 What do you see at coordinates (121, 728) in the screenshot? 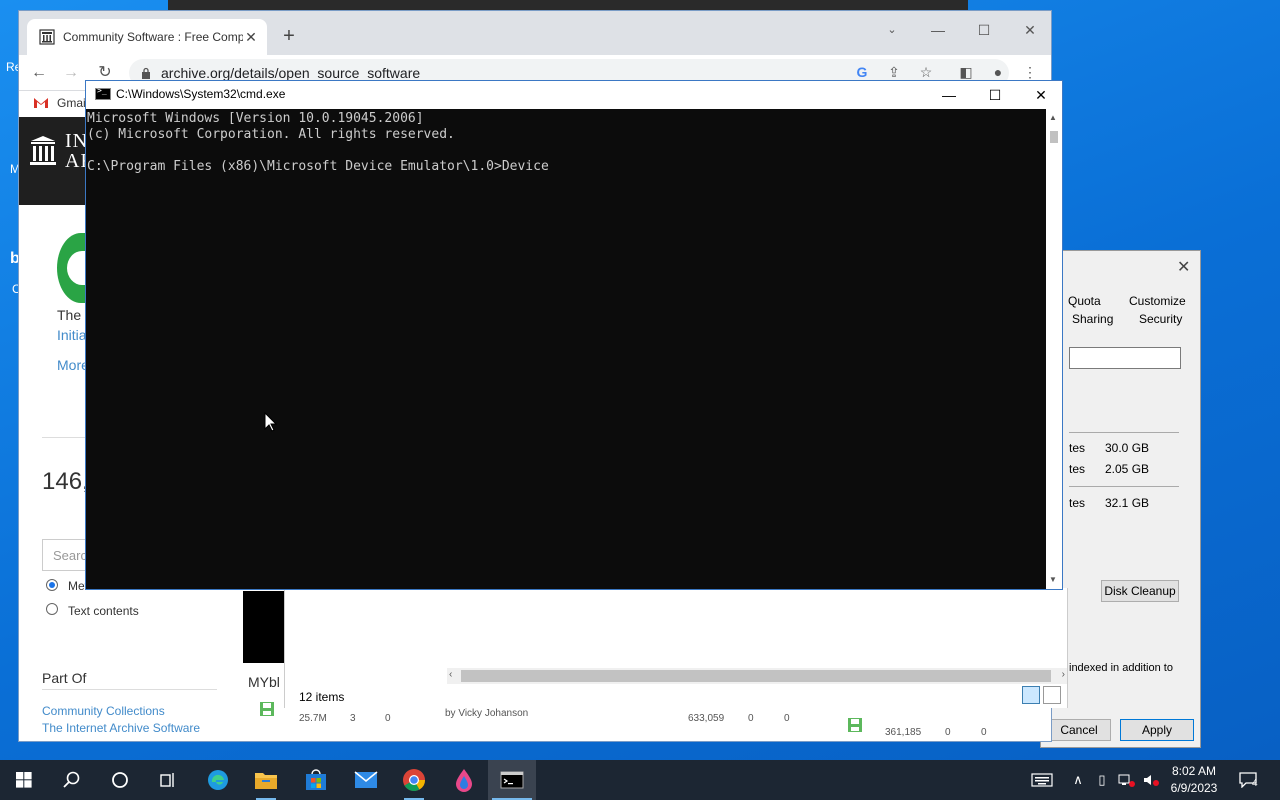
I see `part-of-link: The Internet Archive Software` at bounding box center [121, 728].